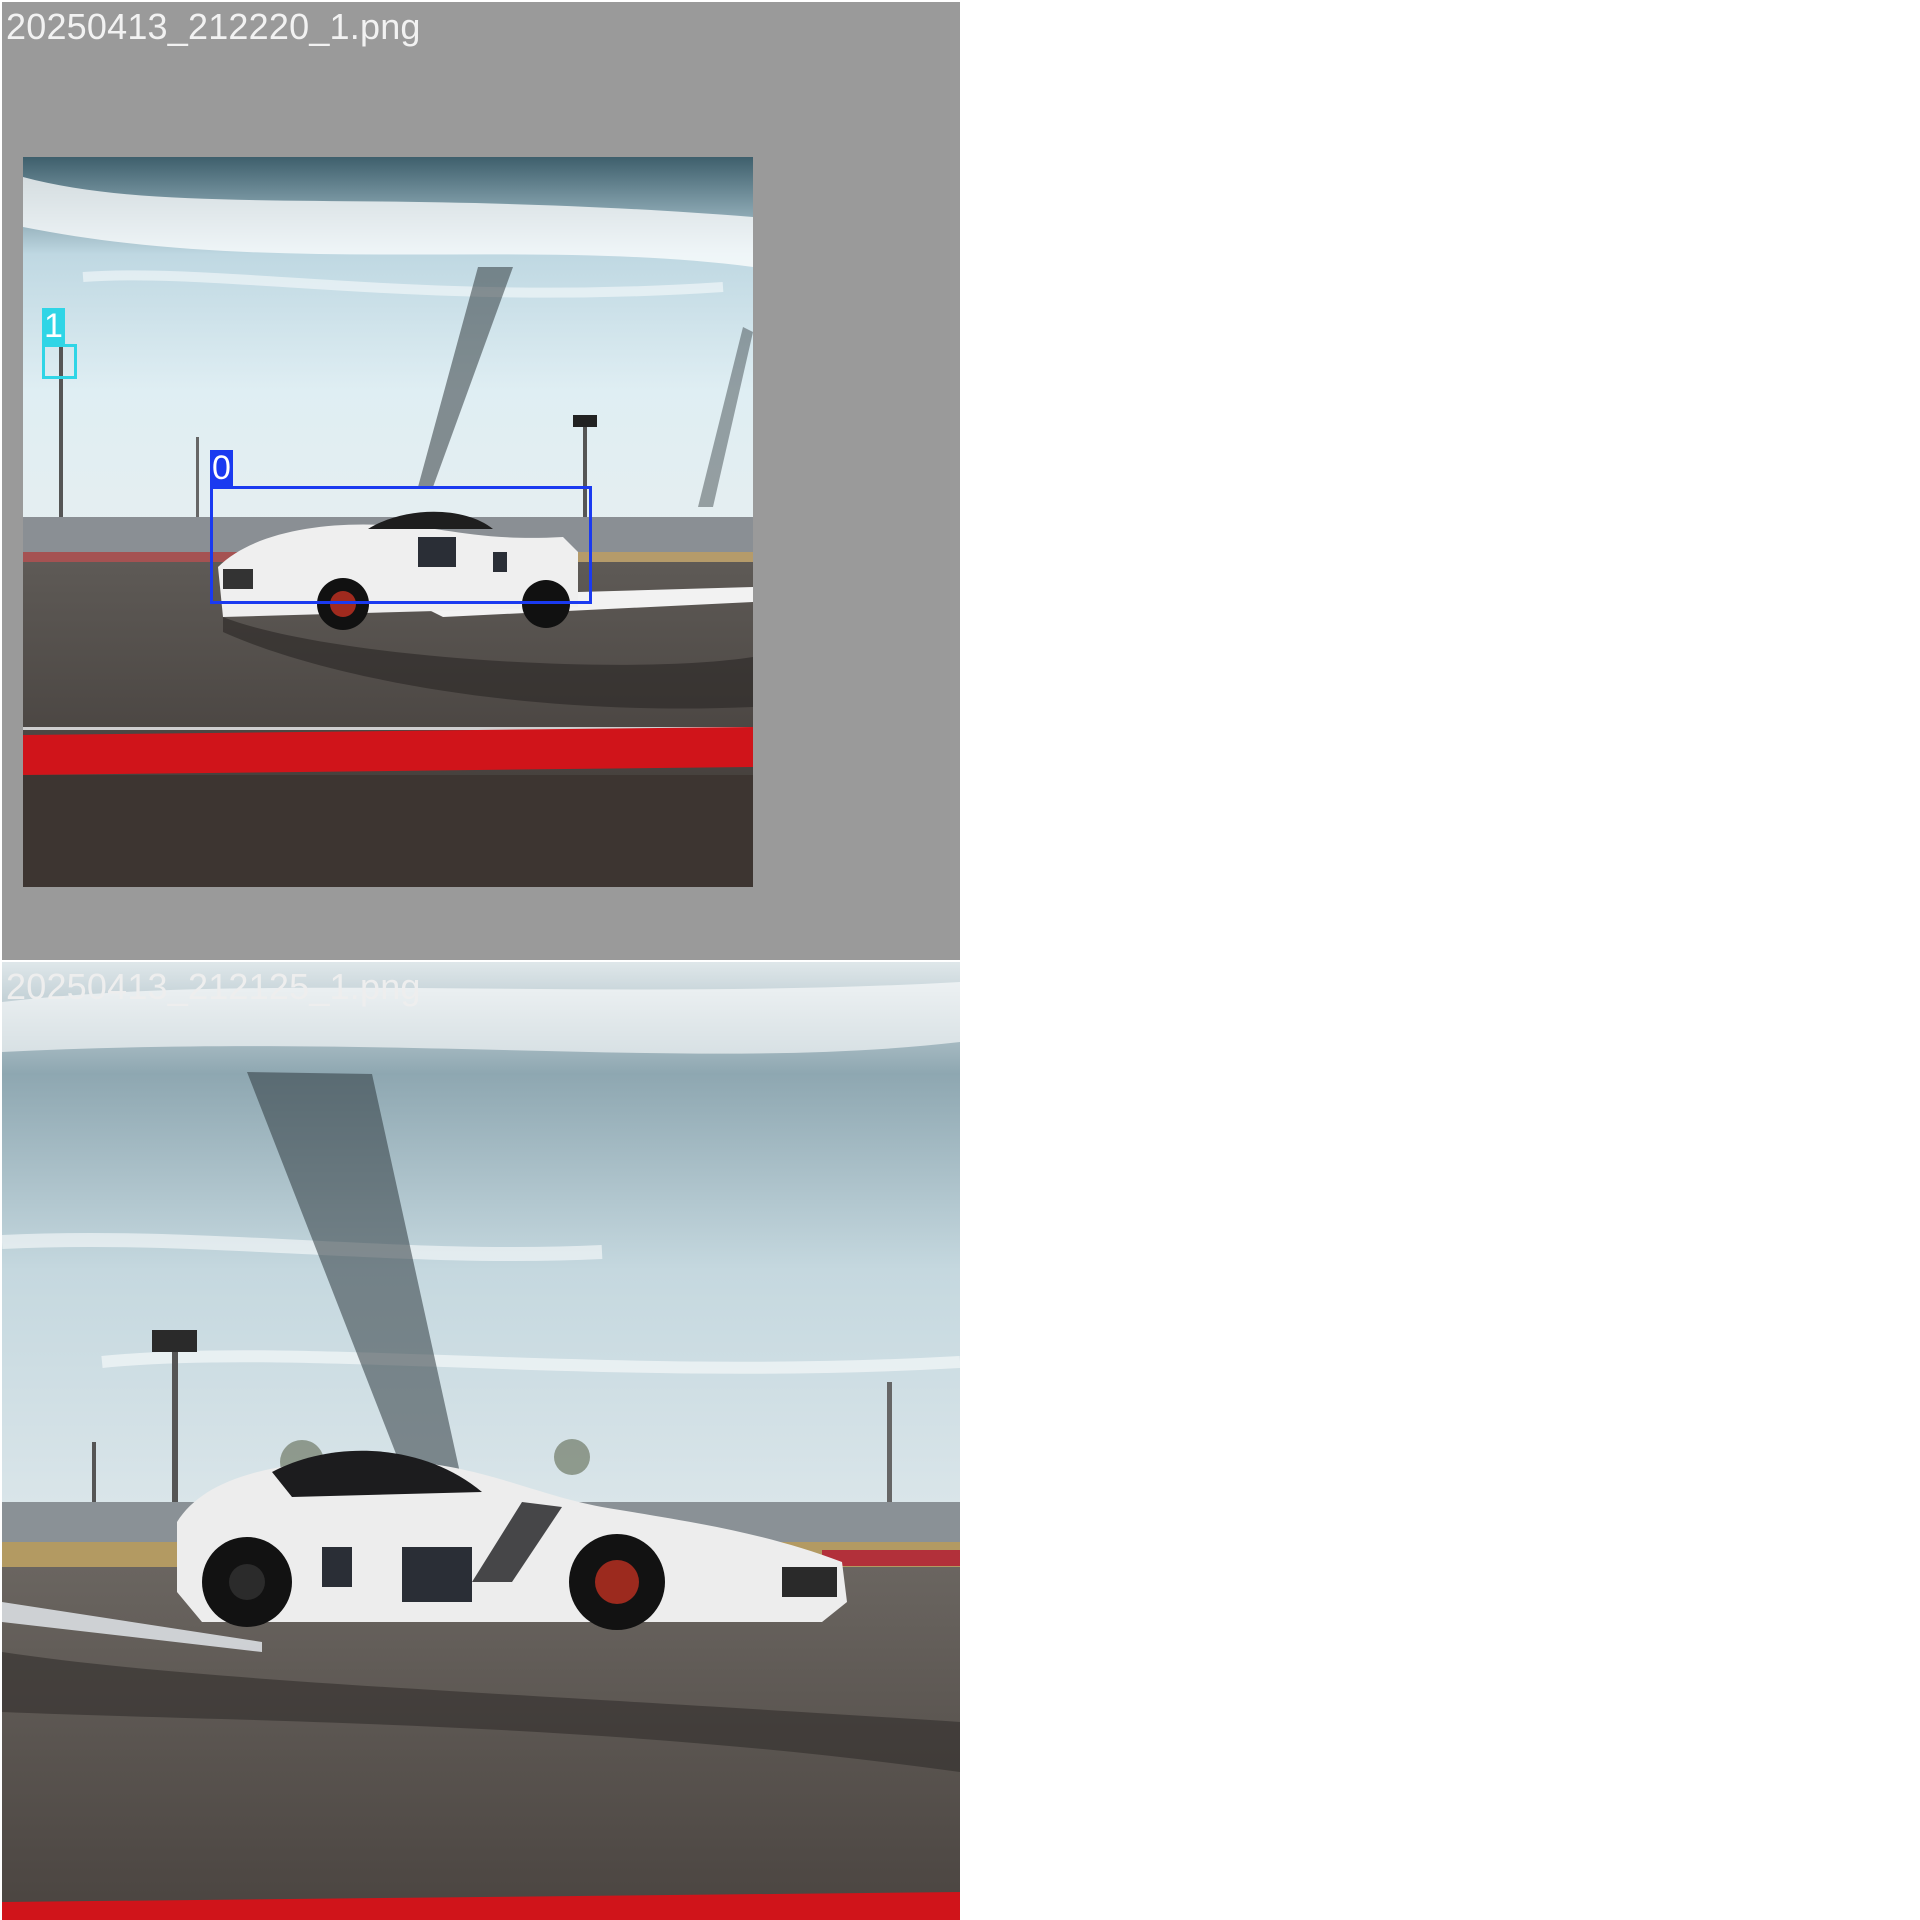 The width and height of the screenshot is (1920, 1920). I want to click on detection-label-1: 1, so click(53, 326).